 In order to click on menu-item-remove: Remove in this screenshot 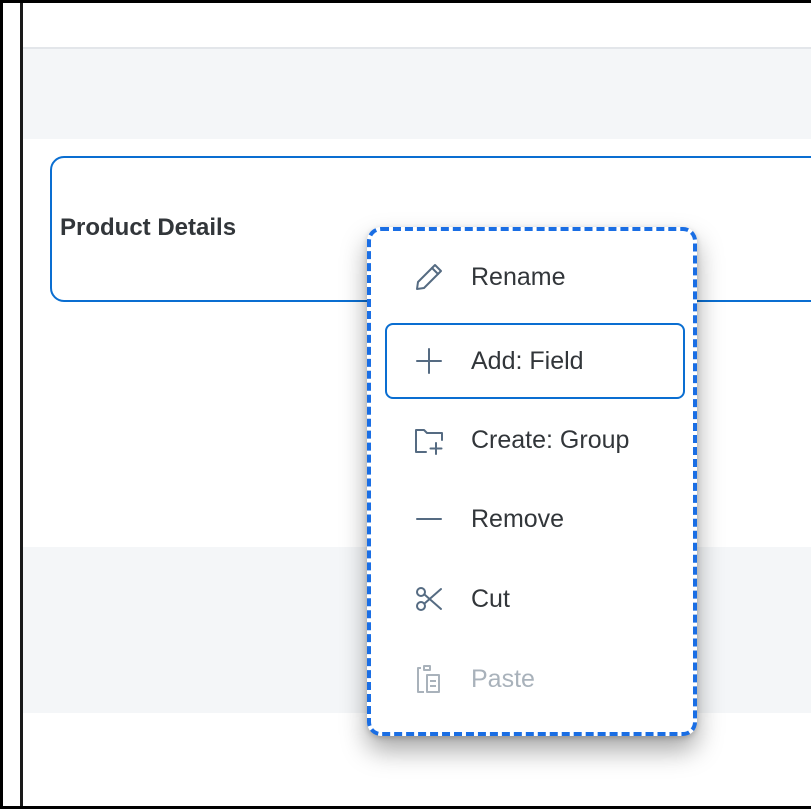, I will do `click(535, 519)`.